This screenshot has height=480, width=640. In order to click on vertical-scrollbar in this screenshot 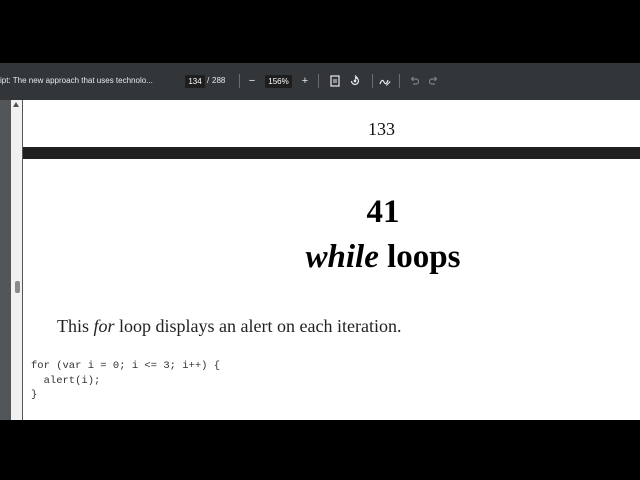, I will do `click(16, 260)`.